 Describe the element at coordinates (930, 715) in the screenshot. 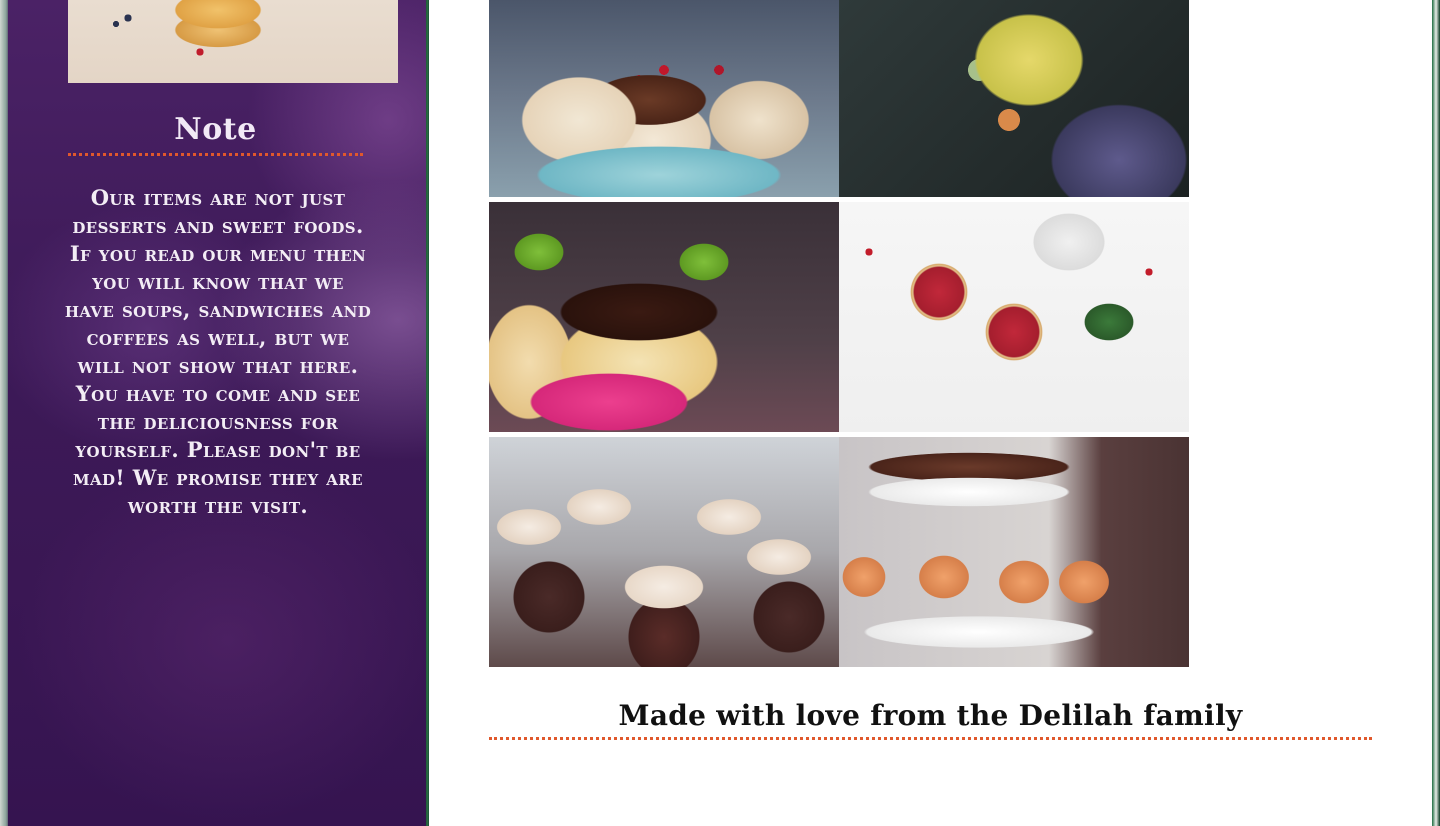

I see `footer-tagline: Made with love from the Delilah family` at that location.